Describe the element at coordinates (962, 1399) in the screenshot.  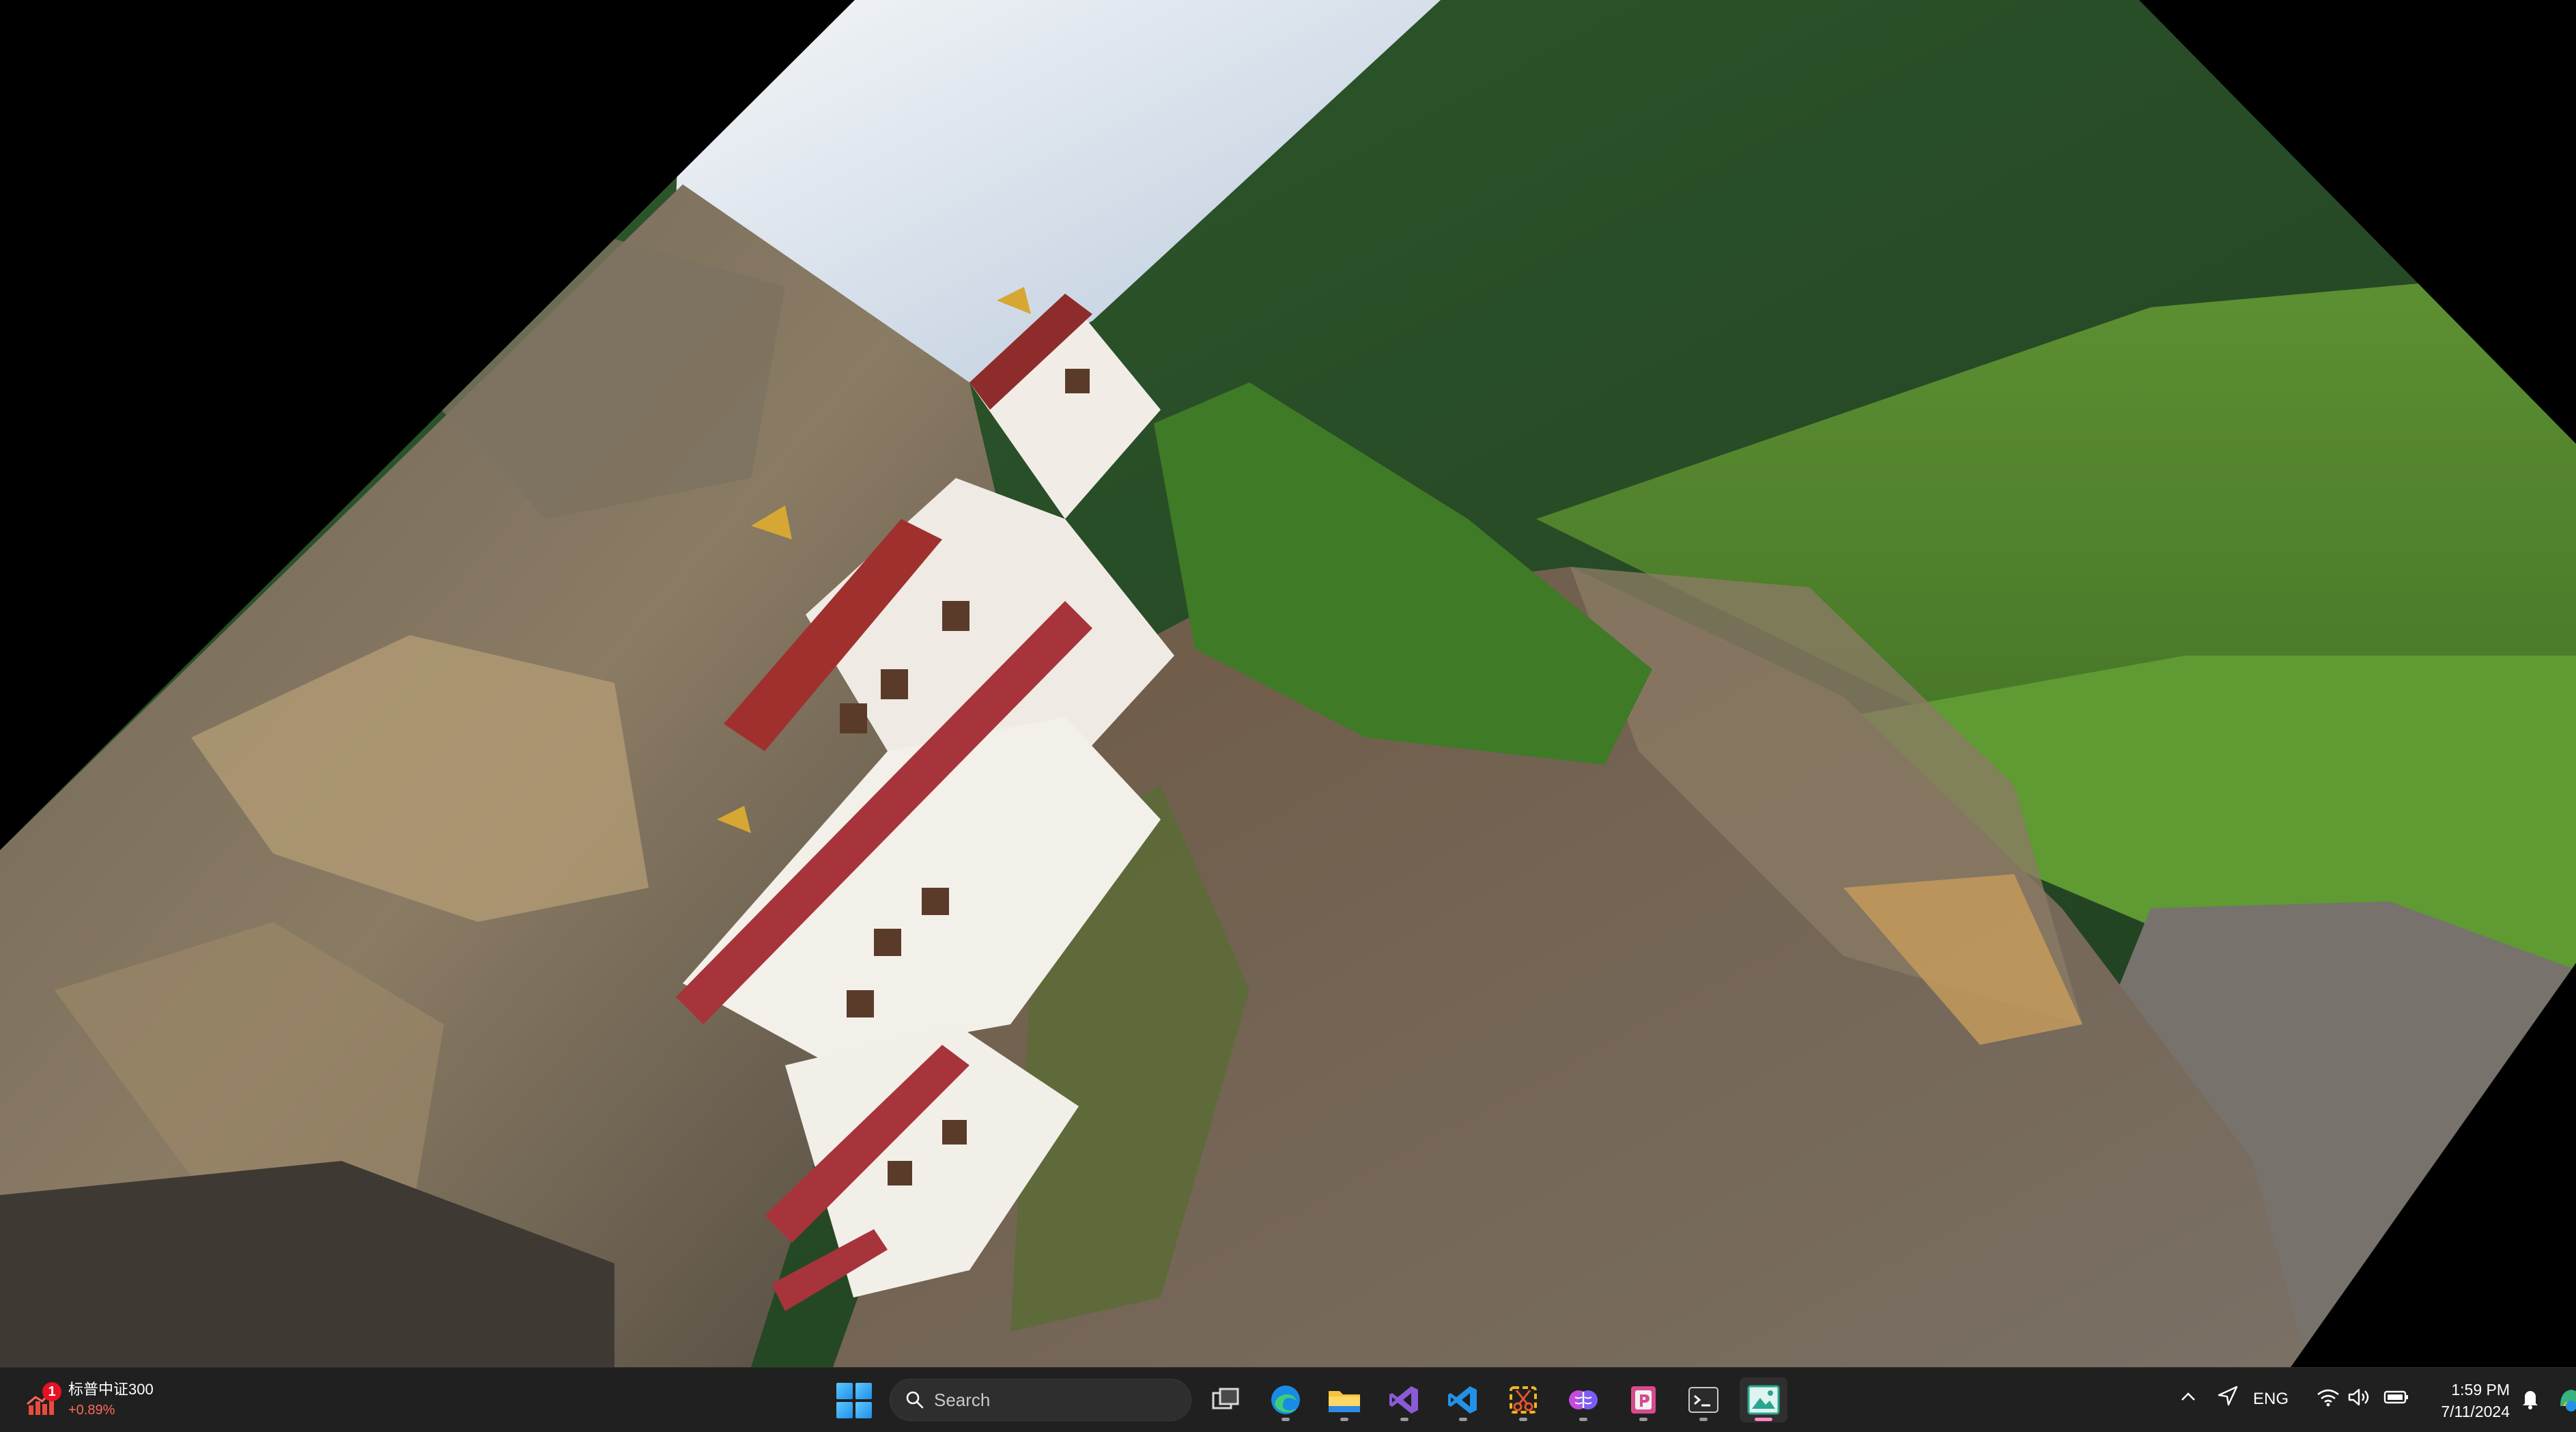
I see `search-placeholder: Search` at that location.